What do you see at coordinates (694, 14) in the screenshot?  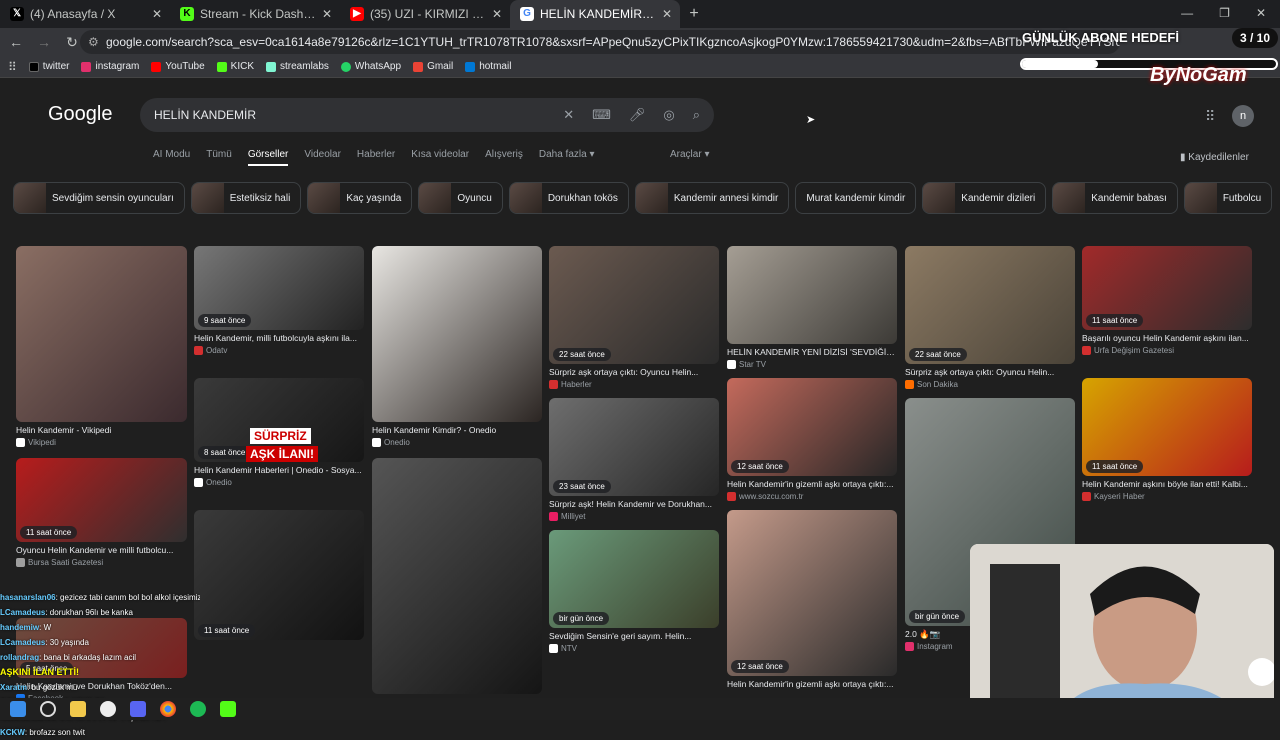 I see `new-tab-button: +` at bounding box center [694, 14].